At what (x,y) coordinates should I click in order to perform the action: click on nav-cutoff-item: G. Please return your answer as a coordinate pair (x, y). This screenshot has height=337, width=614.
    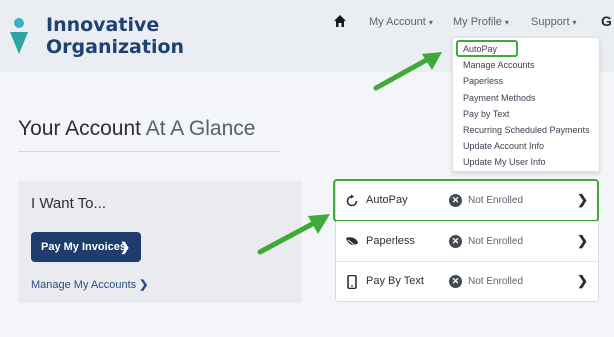
    Looking at the image, I should click on (606, 21).